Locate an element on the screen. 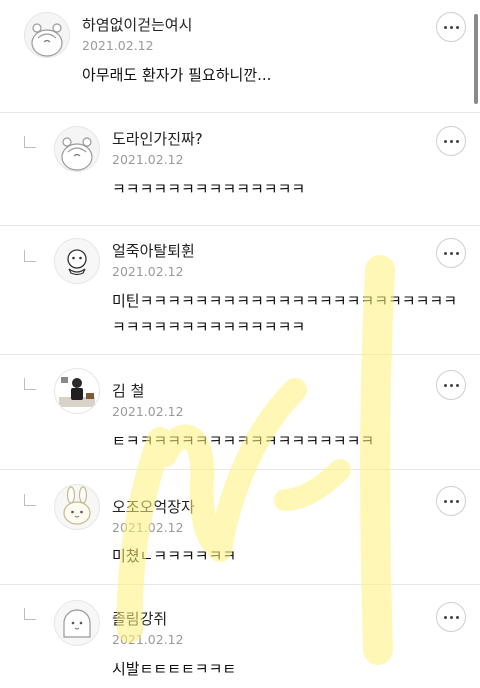 The image size is (480, 688). comment-text: 미틴ㅋㅋㅋㅋㅋㅋㅋㅋㅋㅋㅋㅋㅋㅋㅋㅋㅋㅋㅋㅋㅋㅋㅋㅋㅋㅋㅋㅋㅋㅋㅋㅋㅋㅋㅋㅋㅋ is located at coordinates (285, 314).